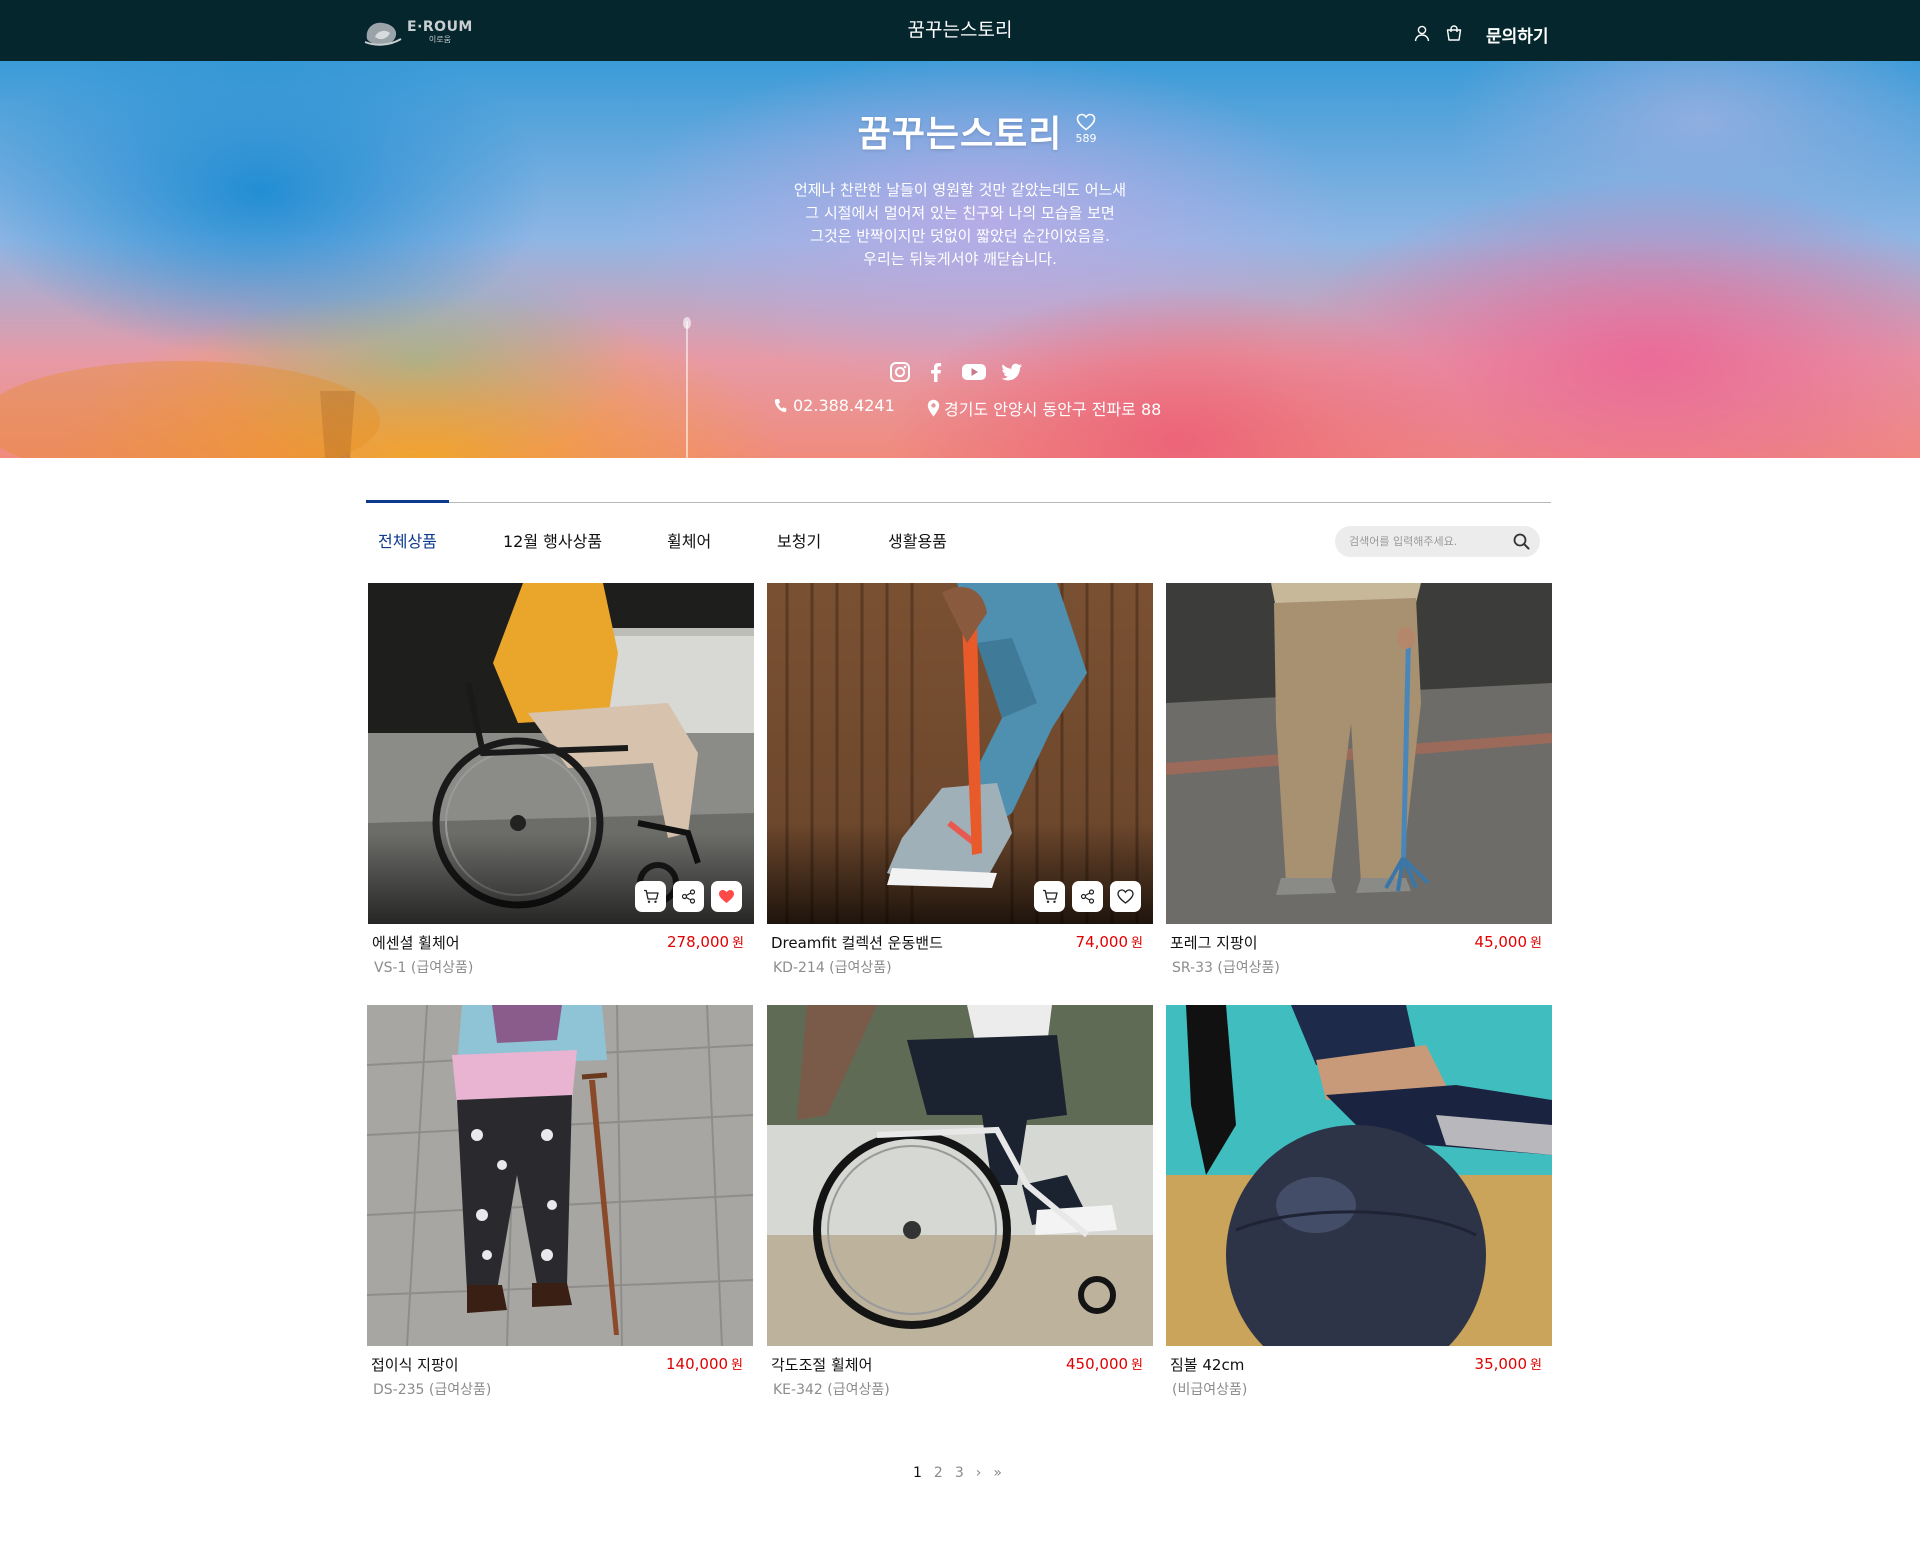 The width and height of the screenshot is (1920, 1567). I want to click on location-pin-icon, so click(933, 408).